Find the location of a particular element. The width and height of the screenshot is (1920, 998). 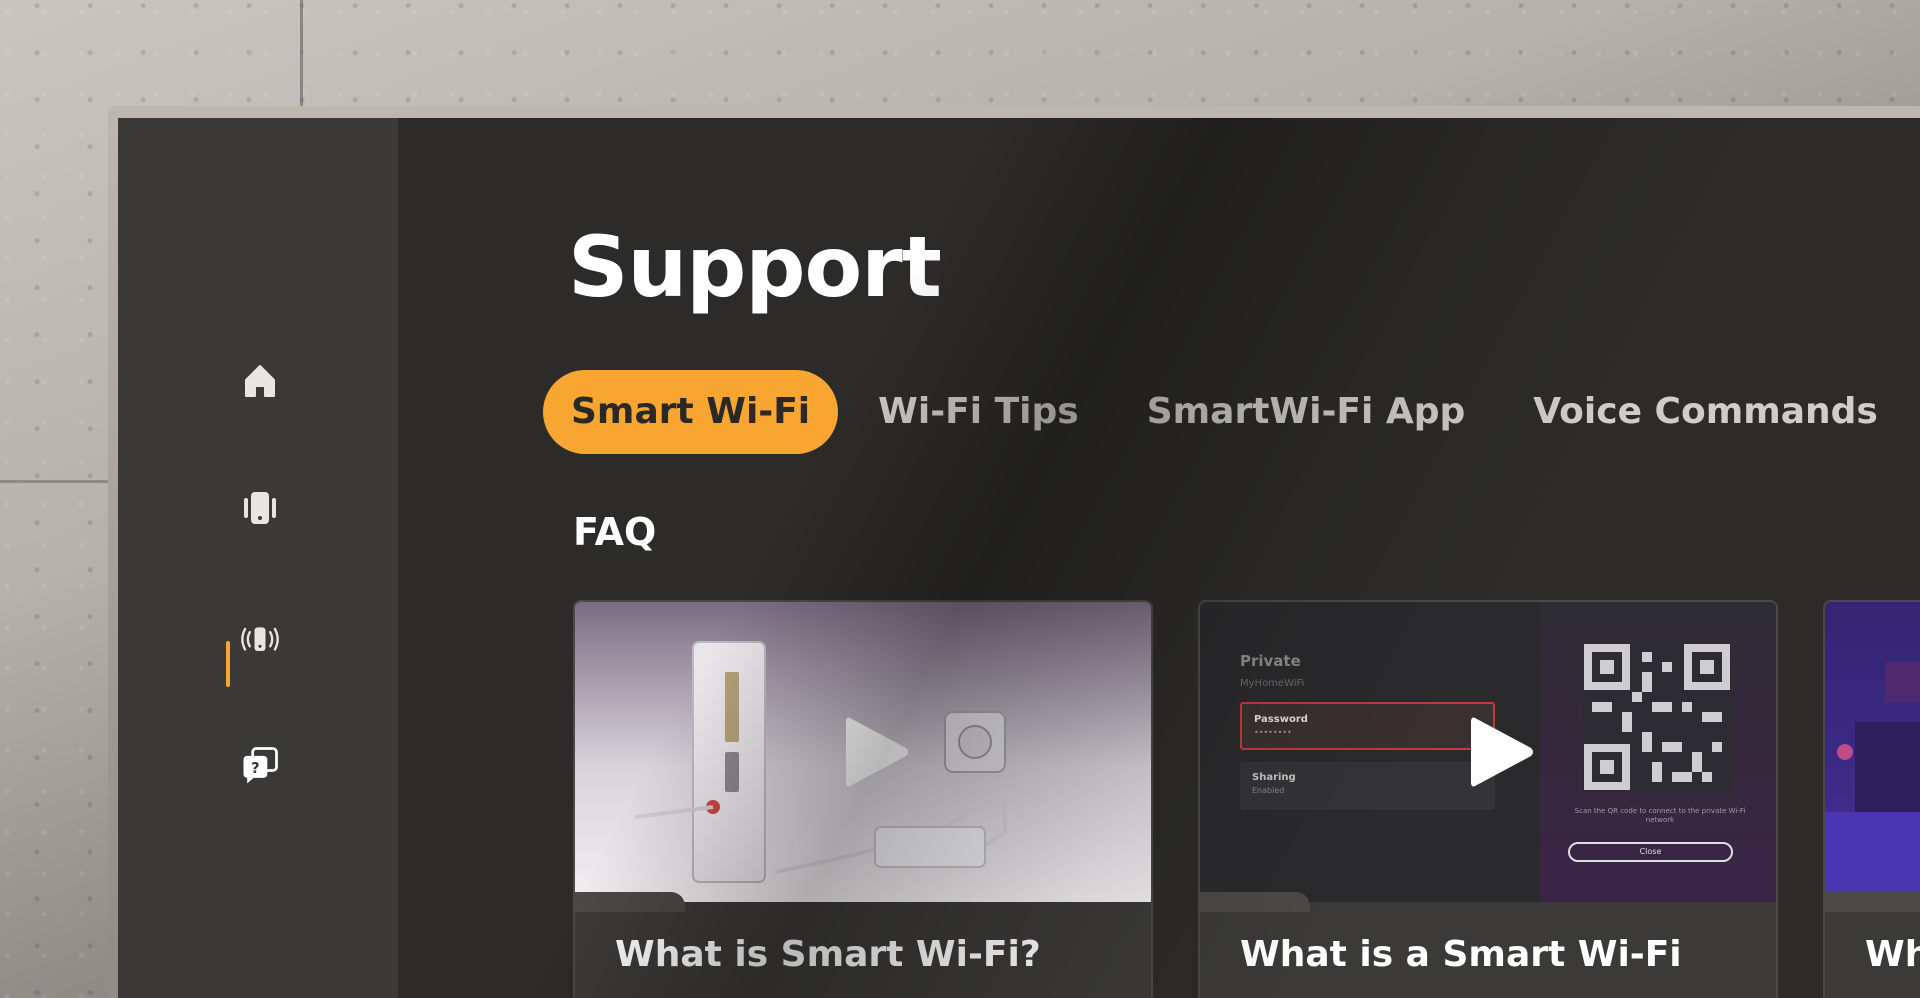

sidebar-item-devices is located at coordinates (260, 508).